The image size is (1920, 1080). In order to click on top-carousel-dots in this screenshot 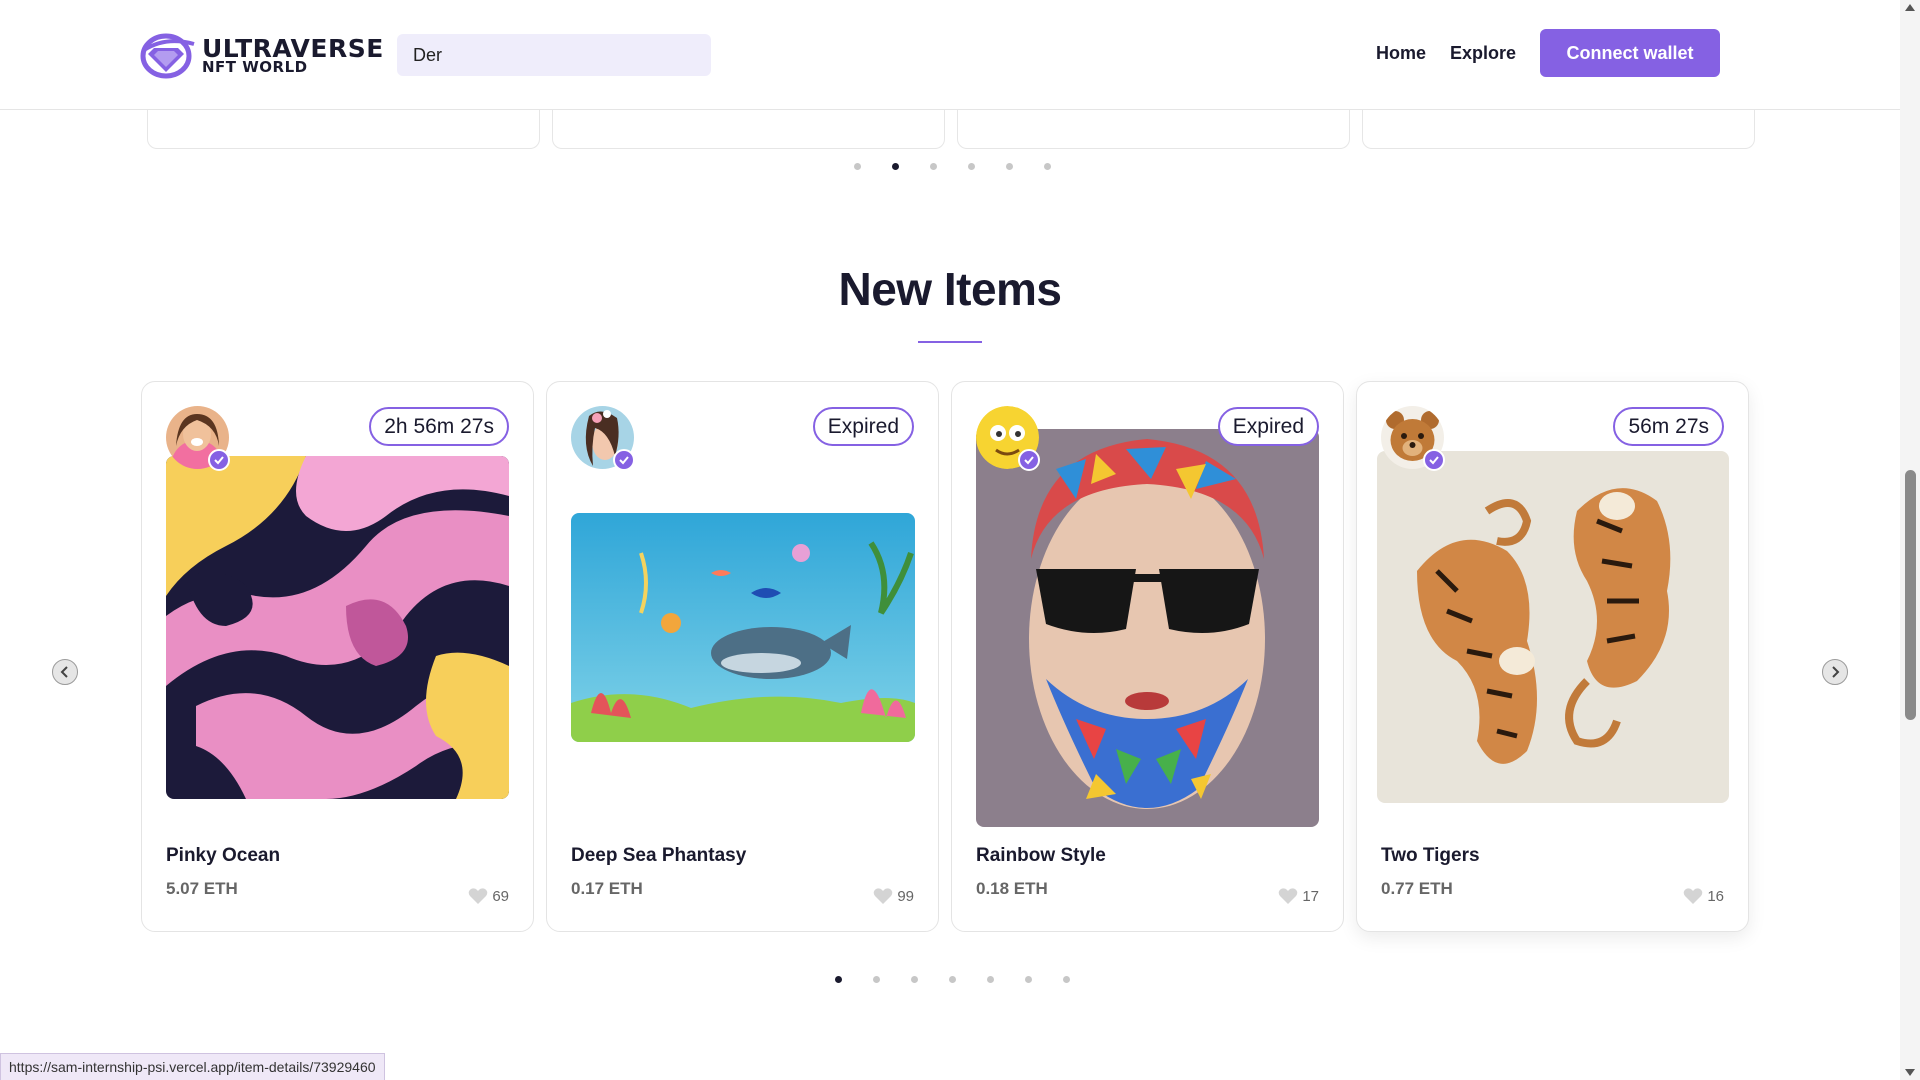, I will do `click(968, 166)`.